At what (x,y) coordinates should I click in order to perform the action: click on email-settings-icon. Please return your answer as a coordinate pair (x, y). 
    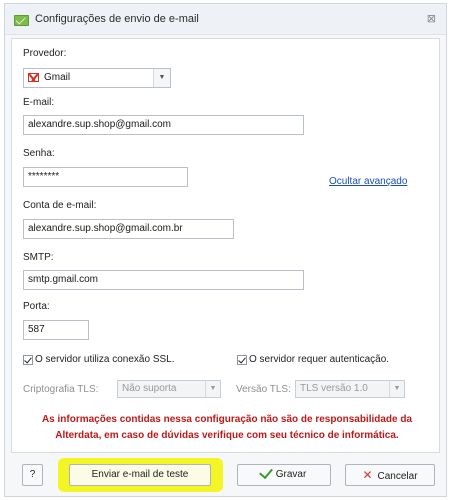
    Looking at the image, I should click on (21, 20).